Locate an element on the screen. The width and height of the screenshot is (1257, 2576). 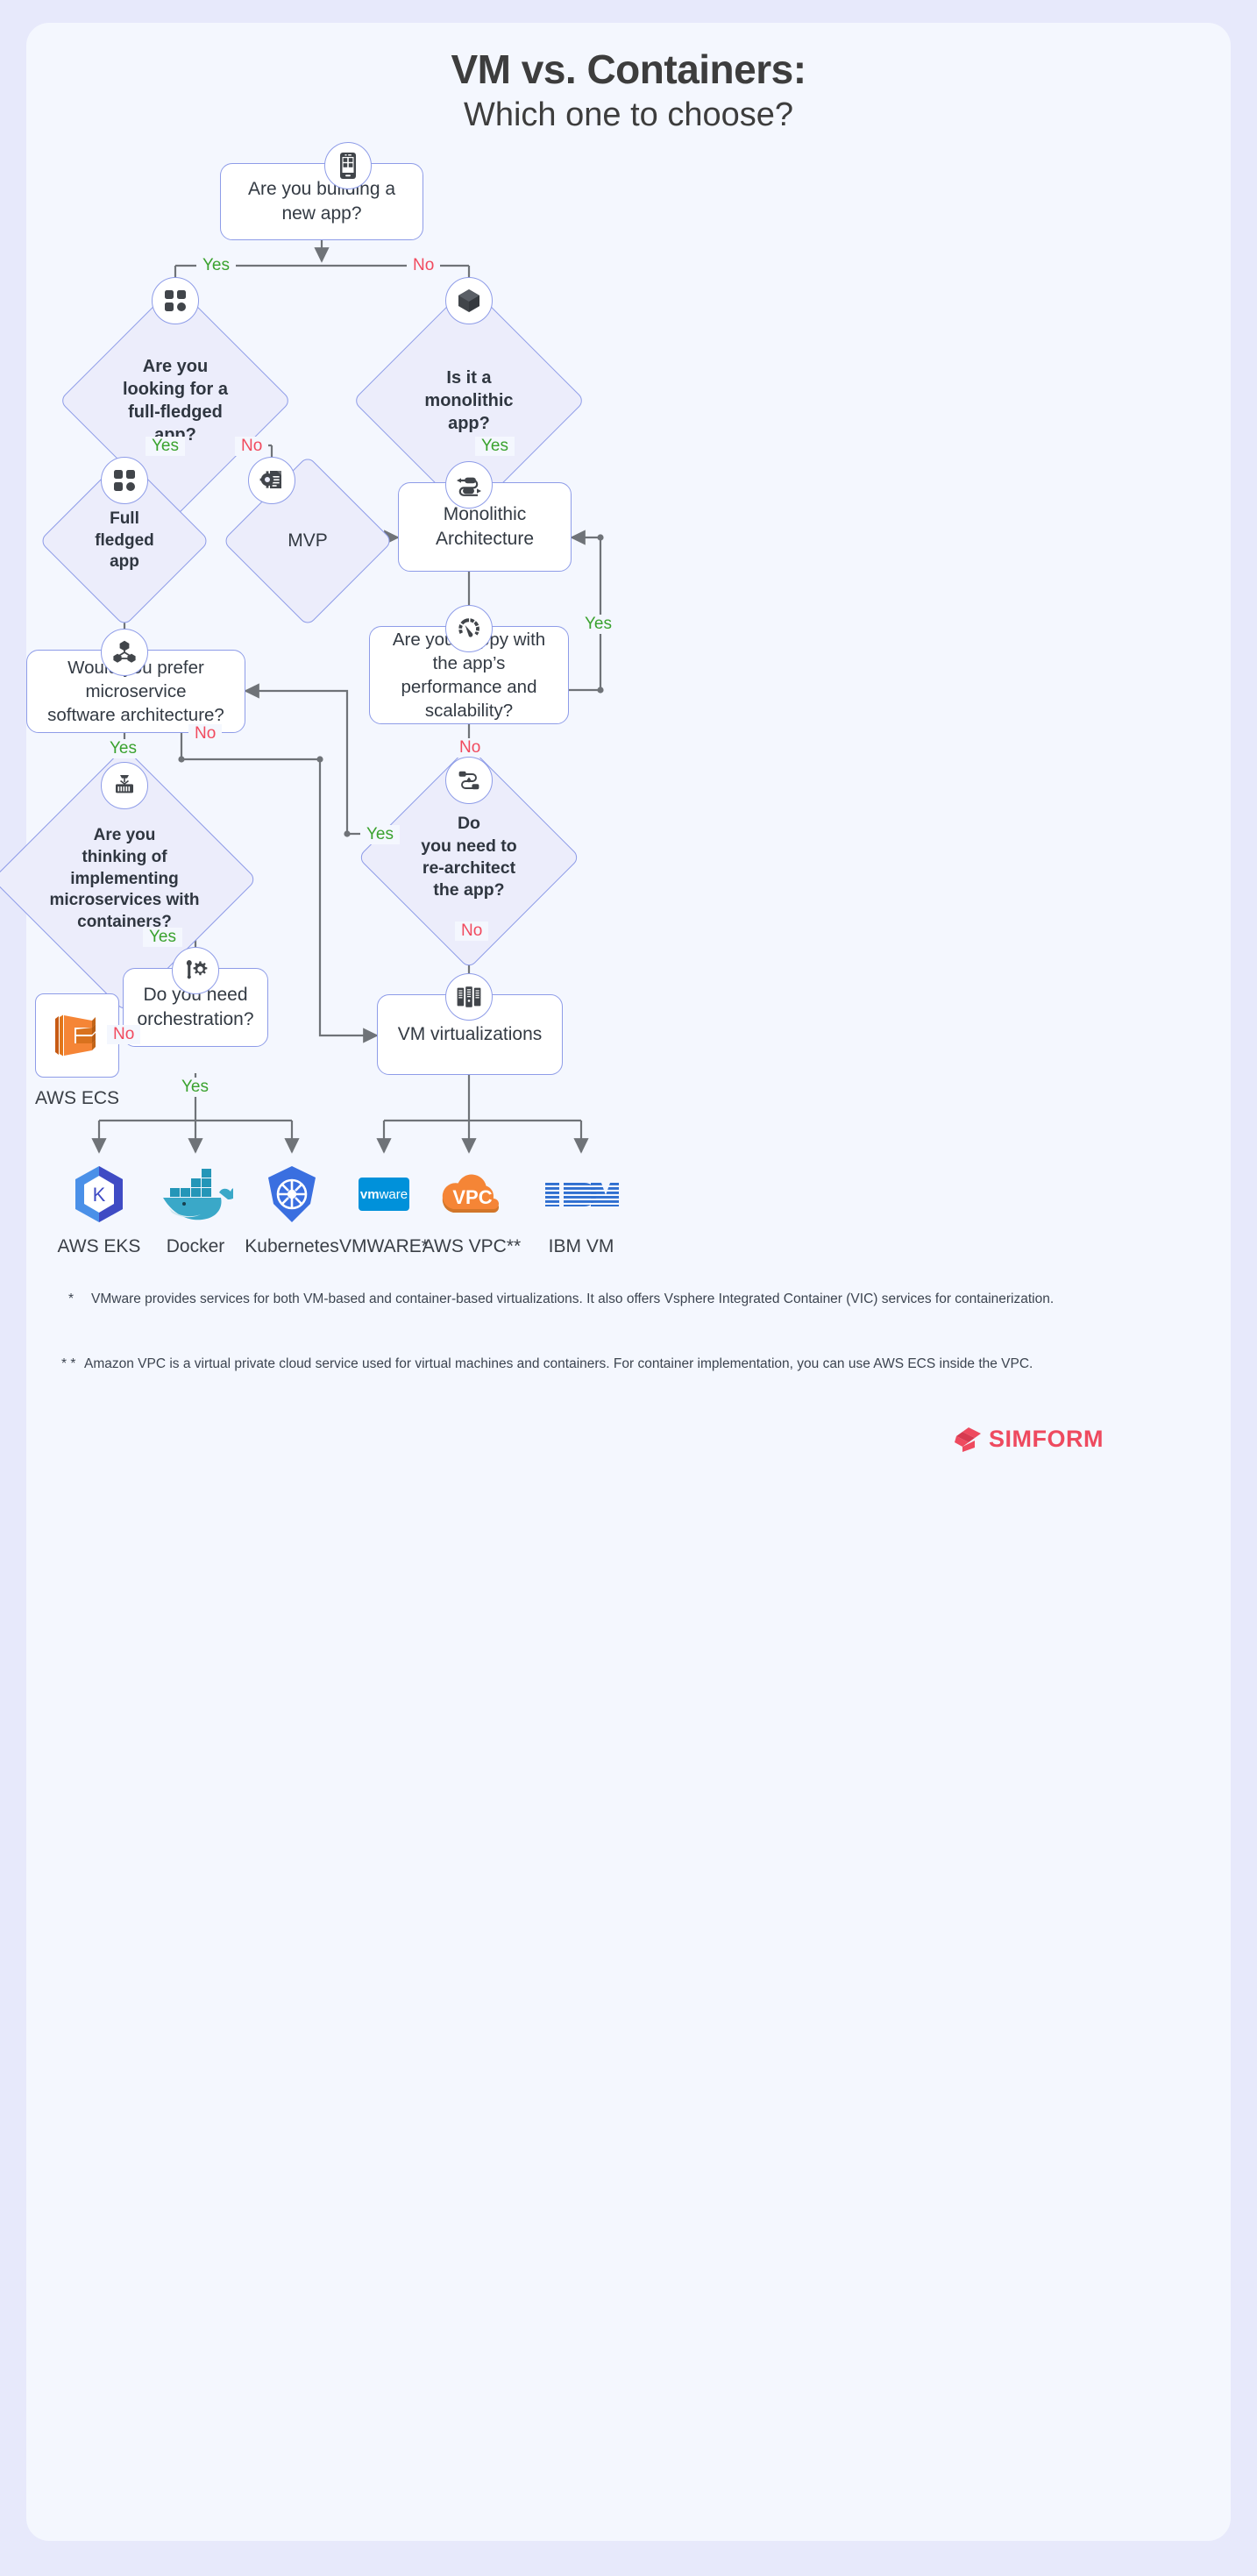
gear-document-icon is located at coordinates (271, 480).